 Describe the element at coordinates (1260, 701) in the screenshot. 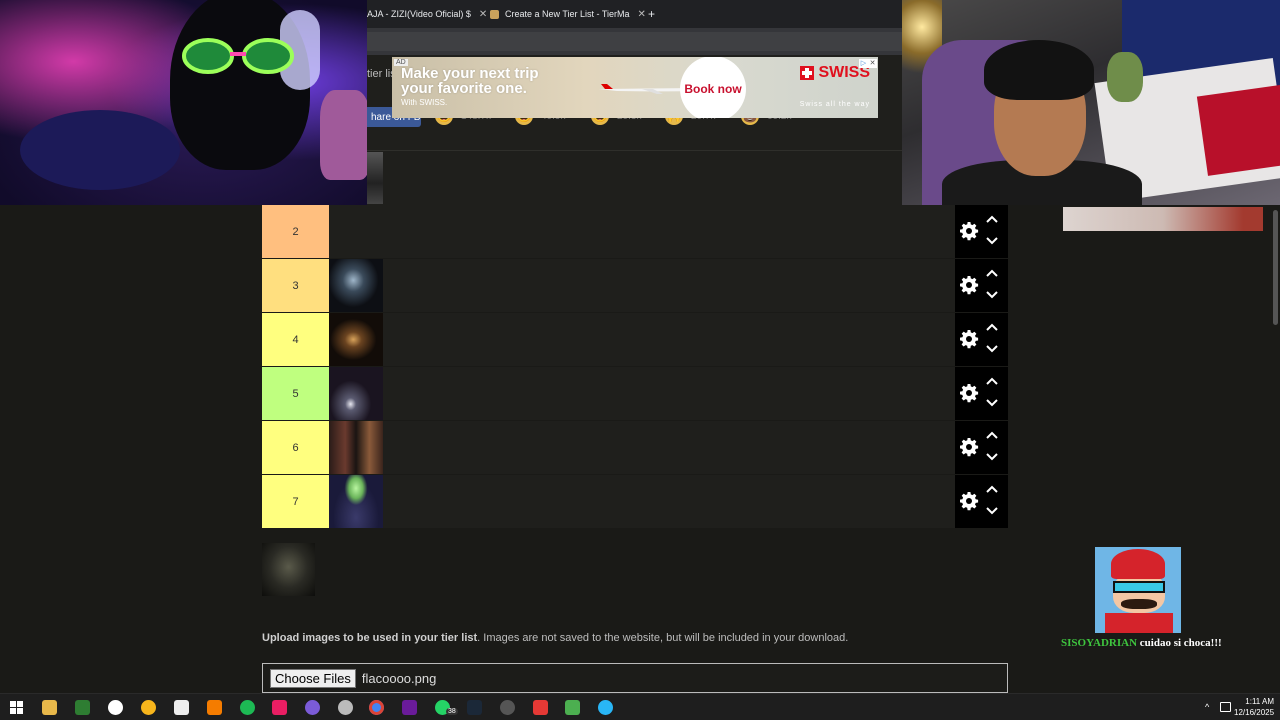

I see `clock-time: 1:11 AM` at that location.